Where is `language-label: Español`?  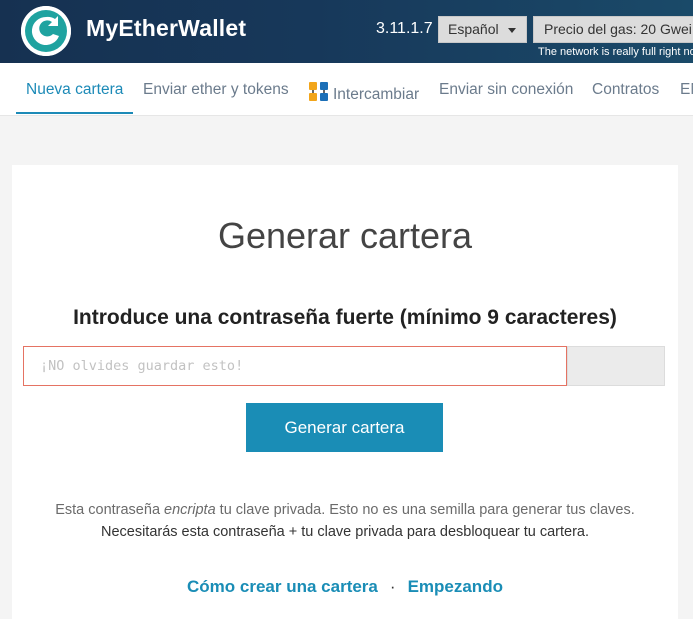
language-label: Español is located at coordinates (473, 29).